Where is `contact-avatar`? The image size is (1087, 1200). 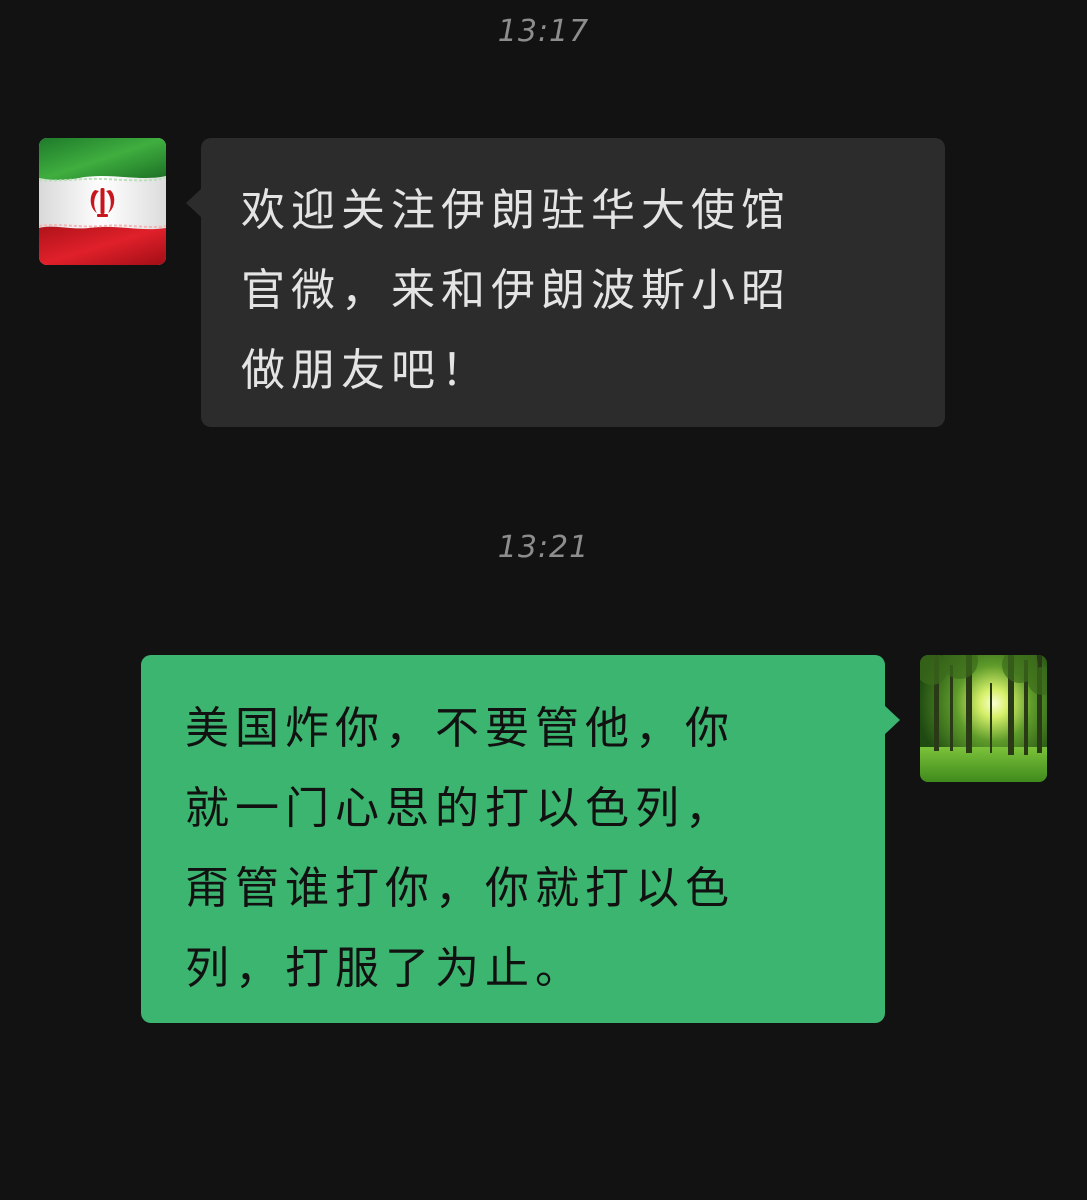
contact-avatar is located at coordinates (102, 201).